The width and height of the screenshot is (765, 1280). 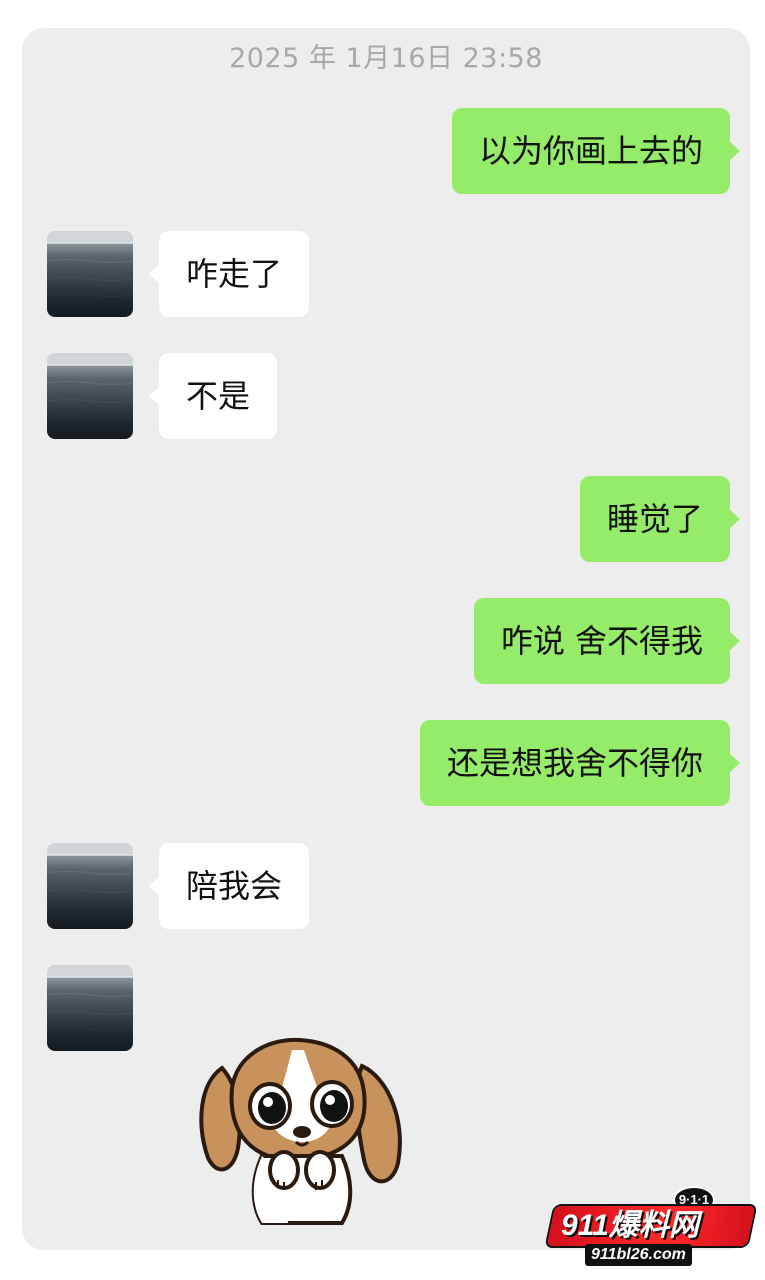 I want to click on crying-puppy-sticker, so click(x=302, y=1128).